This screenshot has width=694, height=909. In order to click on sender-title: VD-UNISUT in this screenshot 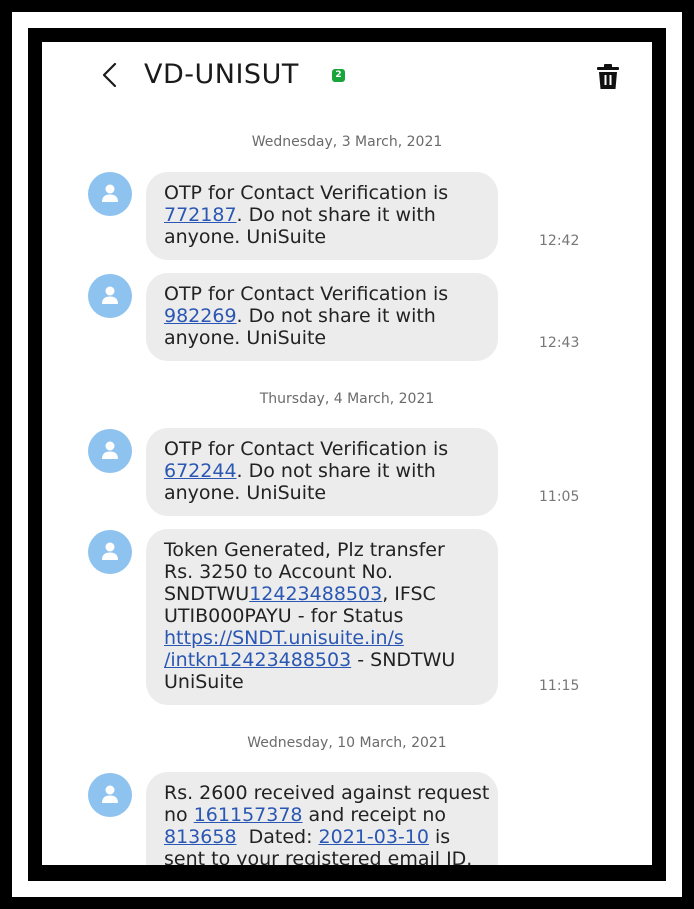, I will do `click(221, 74)`.